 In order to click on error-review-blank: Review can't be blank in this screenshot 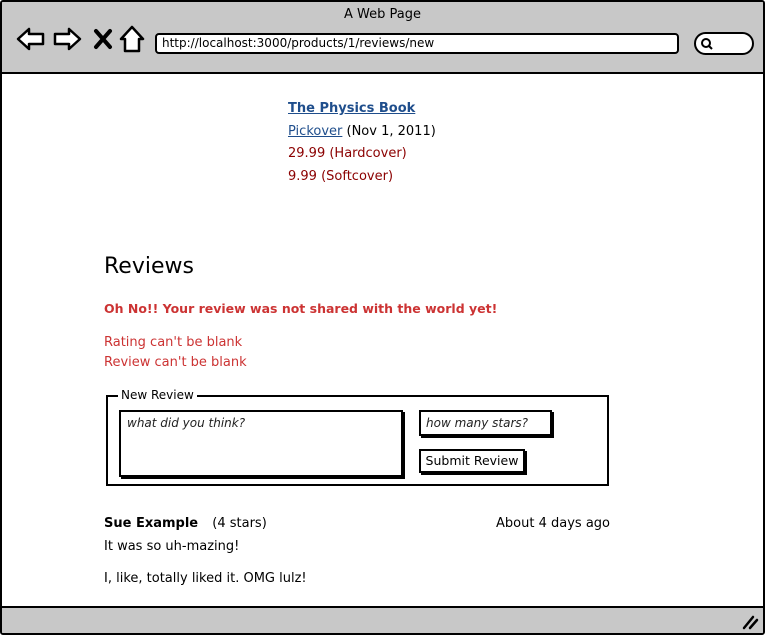, I will do `click(175, 362)`.